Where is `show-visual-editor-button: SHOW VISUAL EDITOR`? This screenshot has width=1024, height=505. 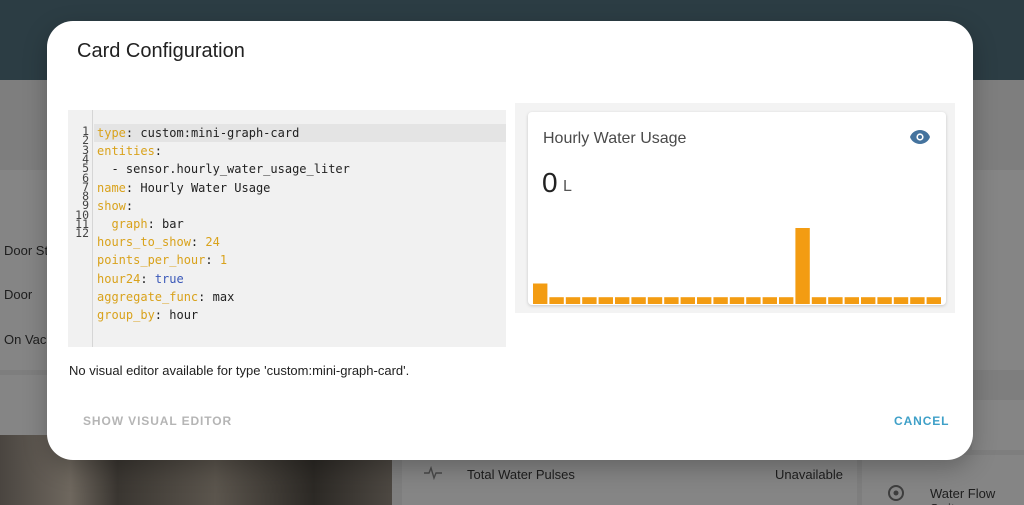 show-visual-editor-button: SHOW VISUAL EDITOR is located at coordinates (157, 421).